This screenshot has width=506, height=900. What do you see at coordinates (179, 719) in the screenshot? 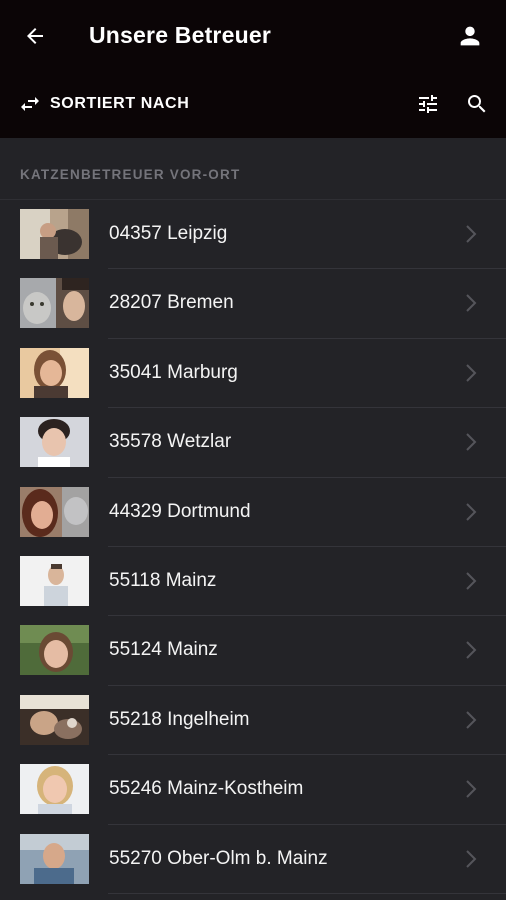
I see `sitter-location: 55218 Ingelheim` at bounding box center [179, 719].